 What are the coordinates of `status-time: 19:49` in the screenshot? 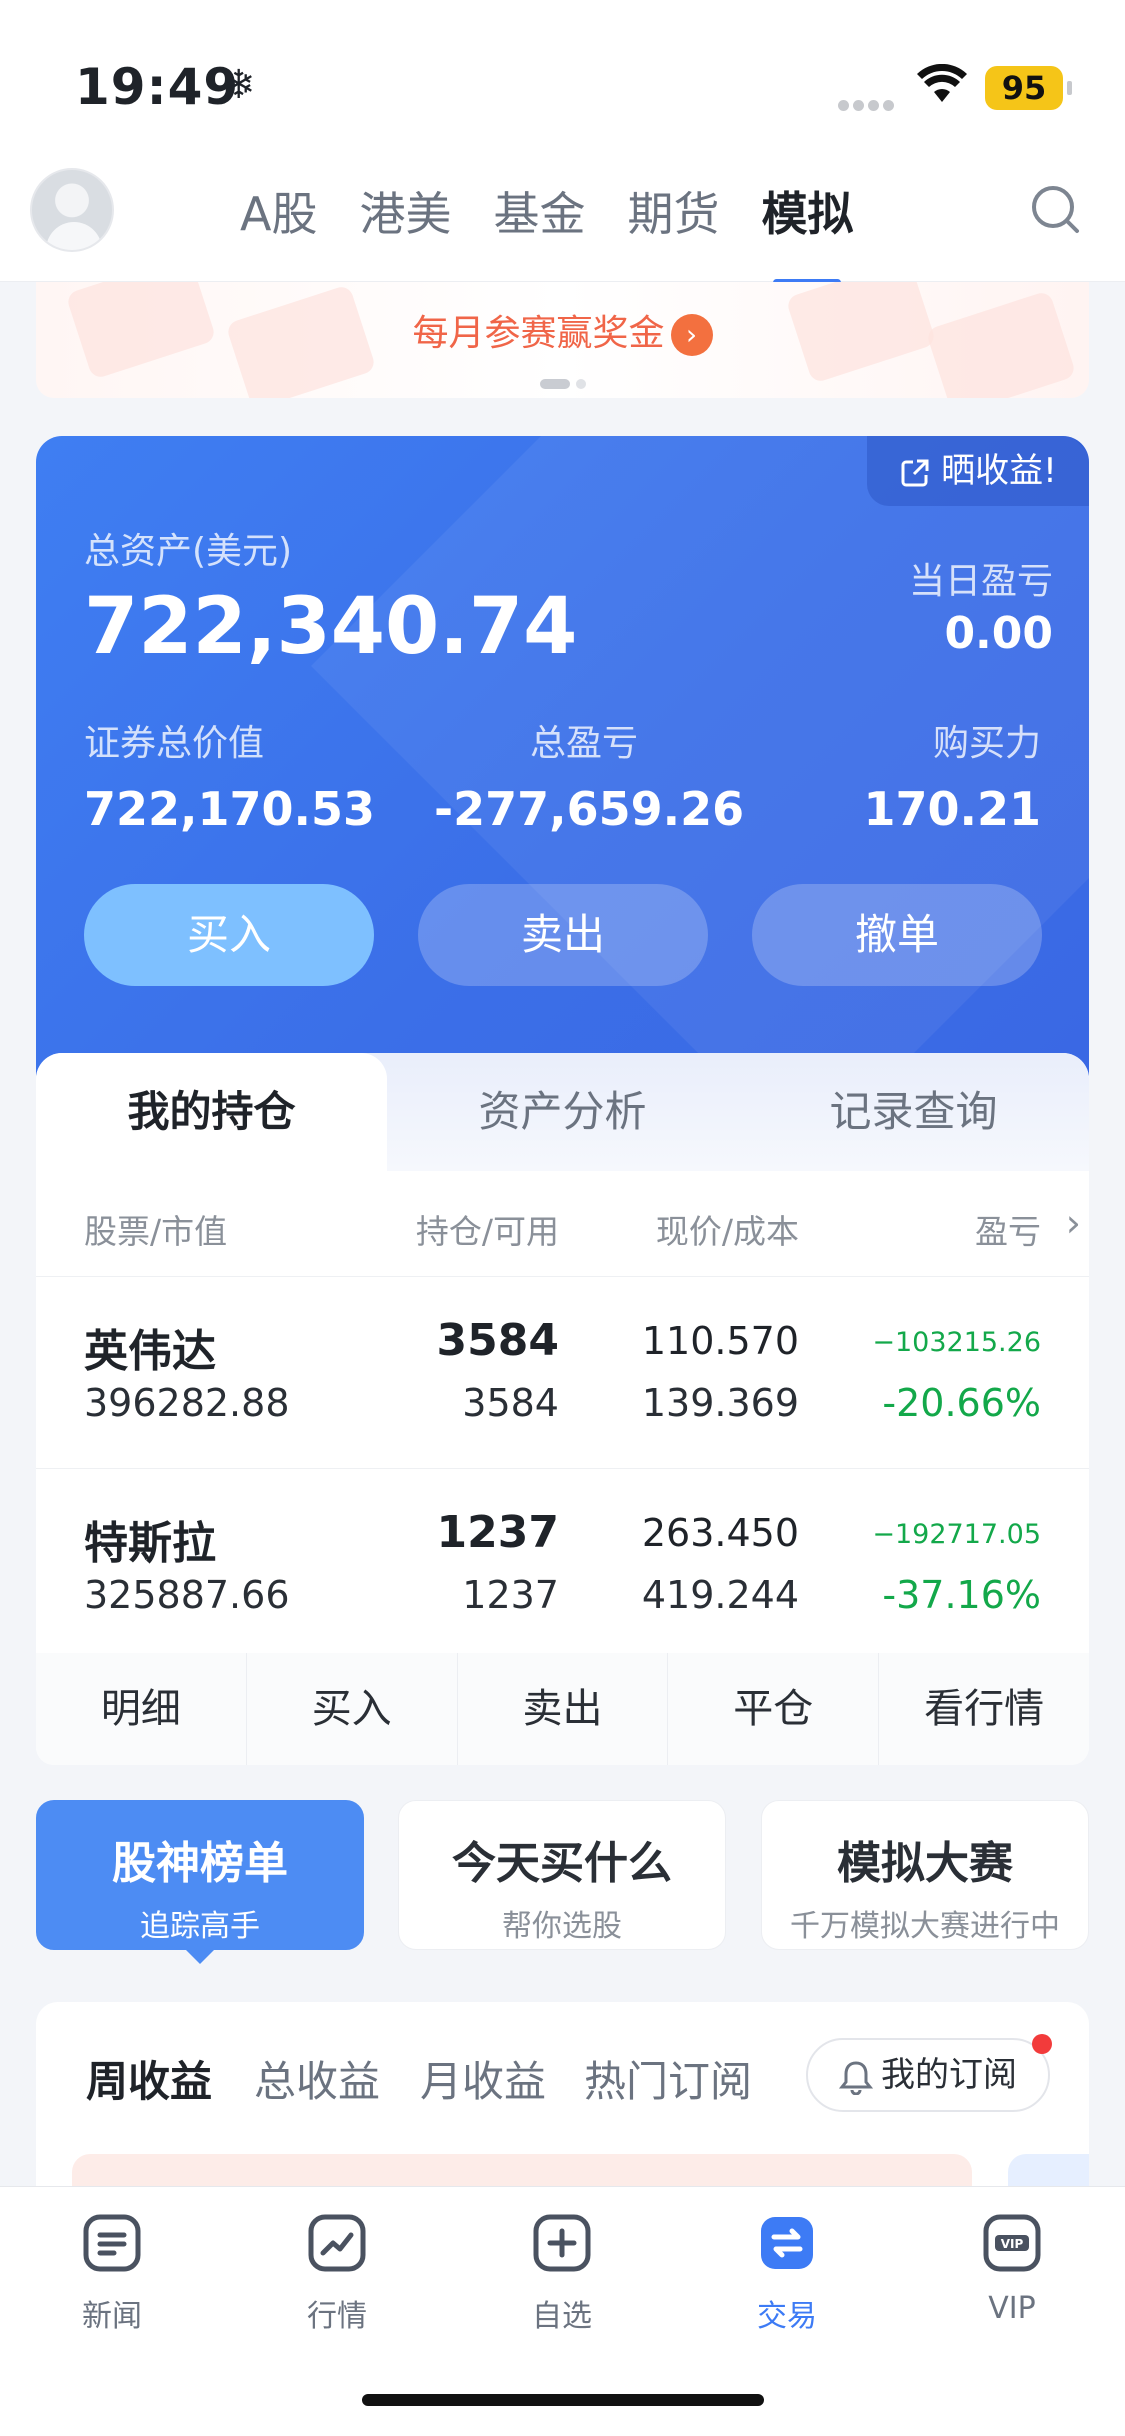 It's located at (157, 87).